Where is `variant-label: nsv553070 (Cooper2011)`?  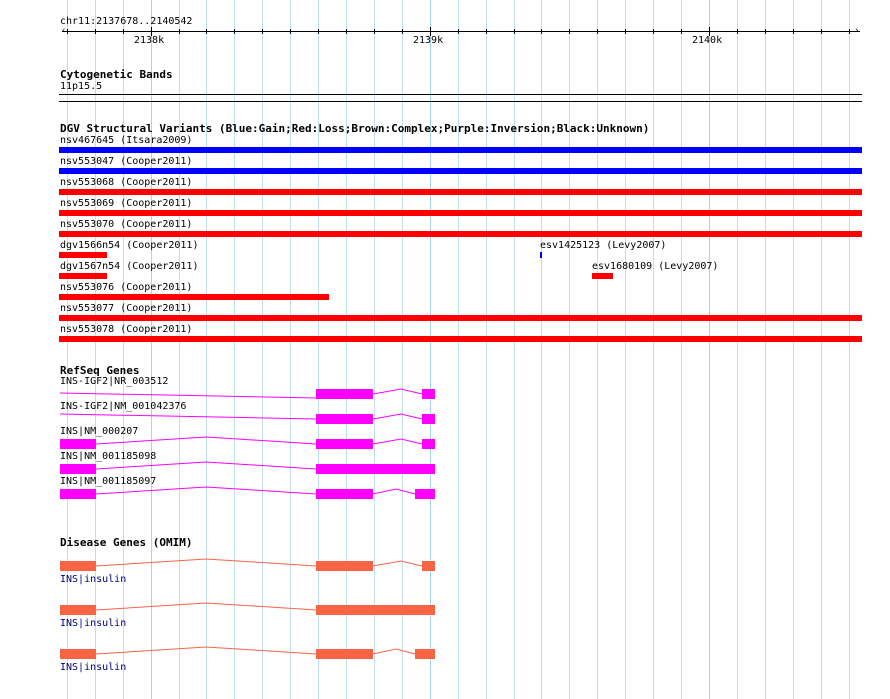
variant-label: nsv553070 (Cooper2011) is located at coordinates (126, 225).